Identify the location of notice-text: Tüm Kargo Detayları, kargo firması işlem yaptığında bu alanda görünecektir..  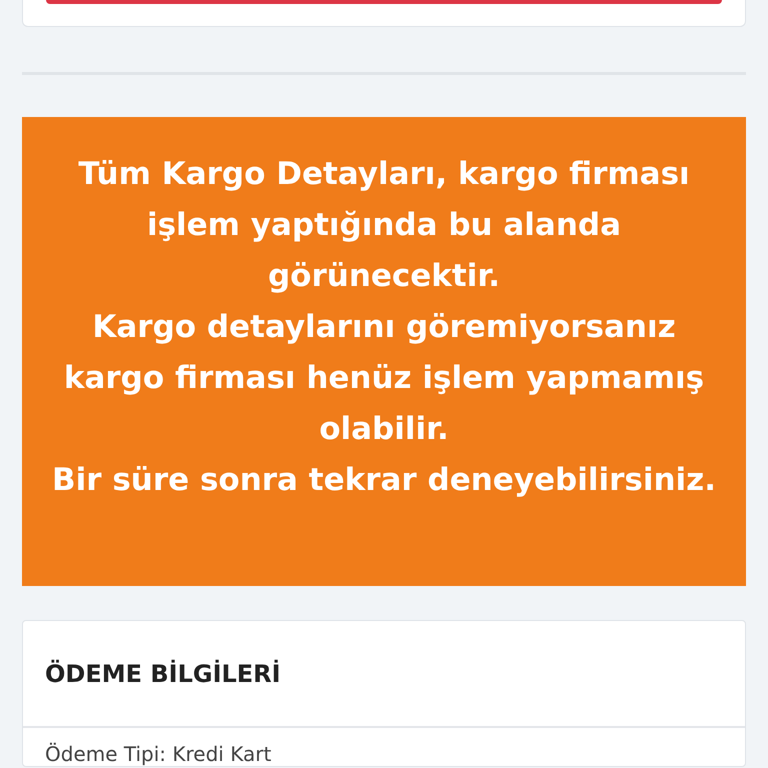
(384, 225).